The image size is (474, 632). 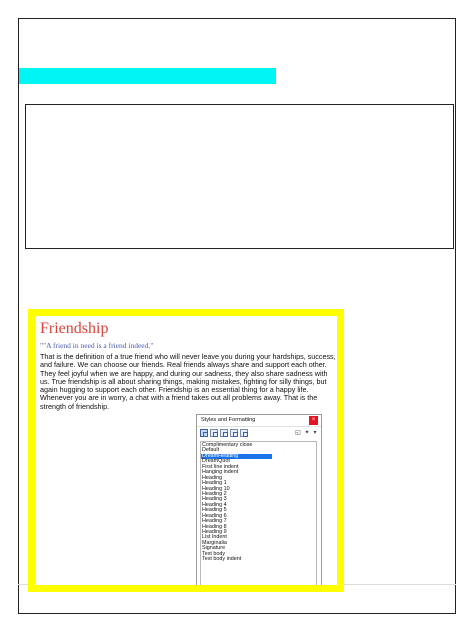 What do you see at coordinates (224, 433) in the screenshot?
I see `frame-styles-icon` at bounding box center [224, 433].